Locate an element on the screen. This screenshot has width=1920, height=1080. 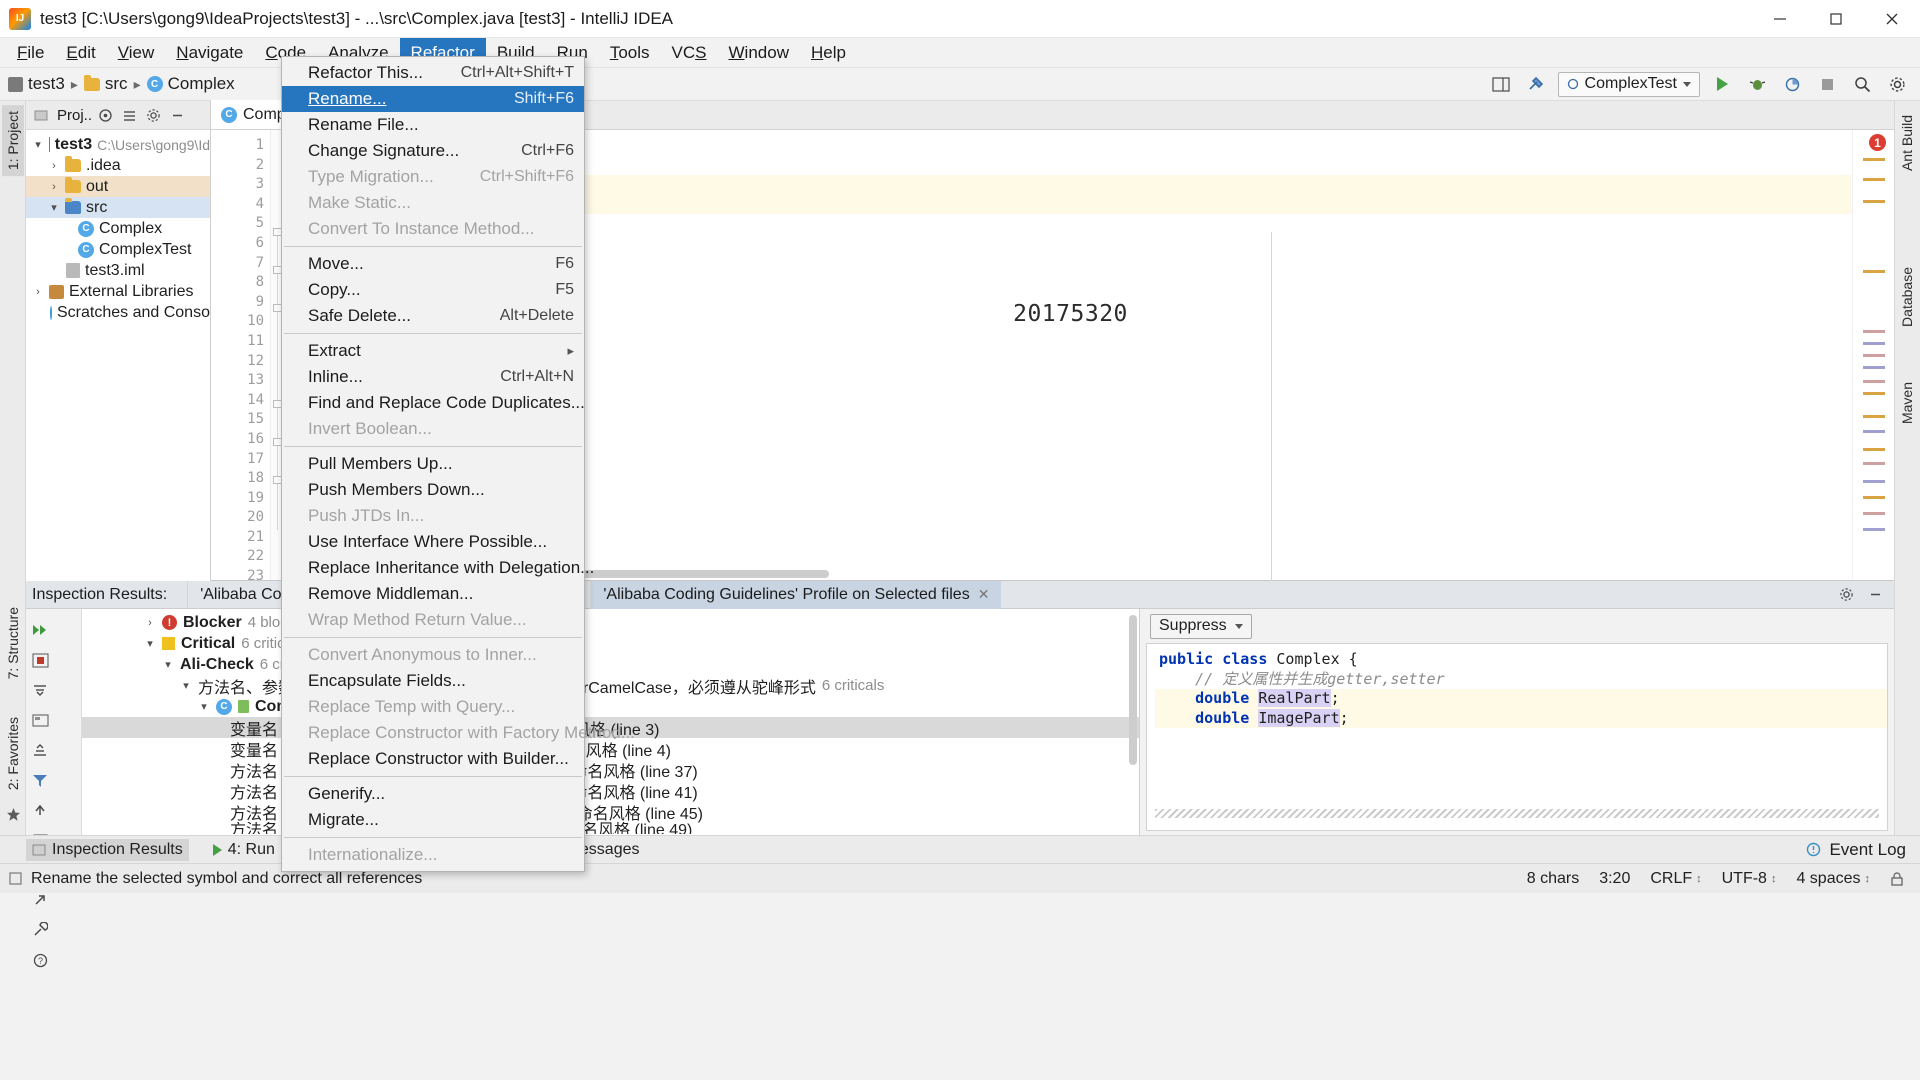
sidebar-item-database: Database is located at coordinates (1907, 297).